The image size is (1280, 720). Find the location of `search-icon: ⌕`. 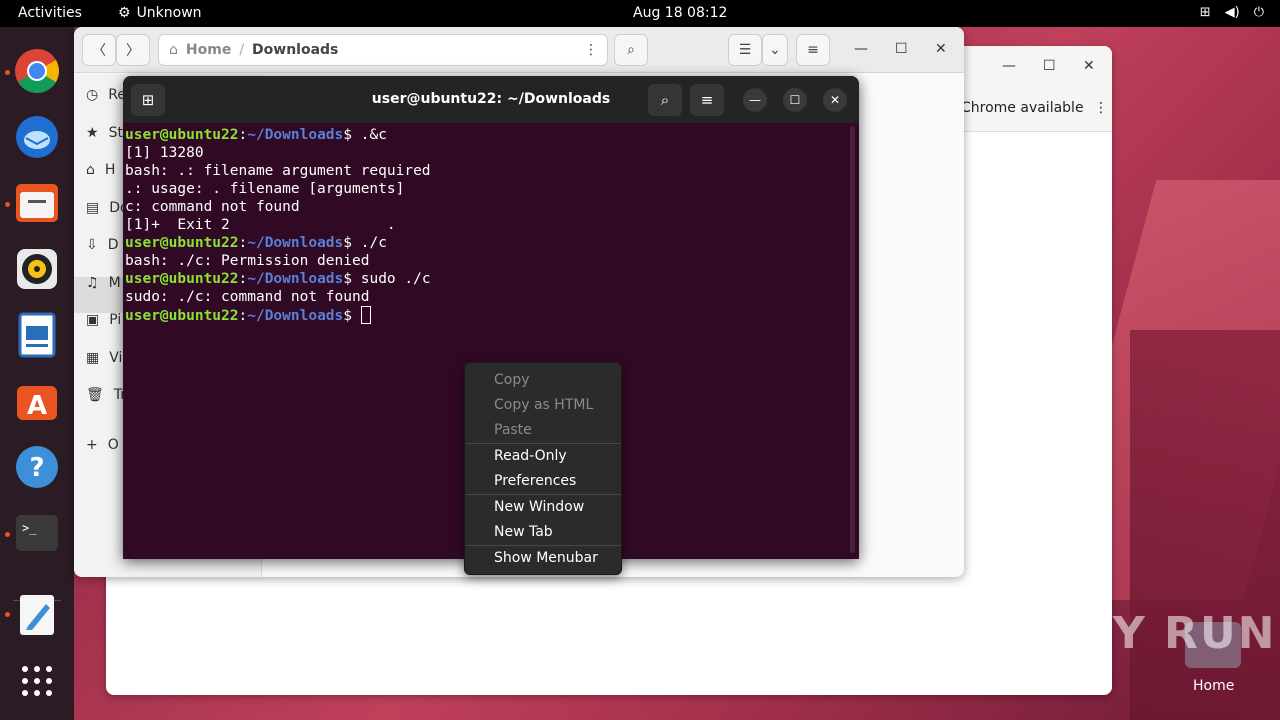

search-icon: ⌕ is located at coordinates (631, 50).